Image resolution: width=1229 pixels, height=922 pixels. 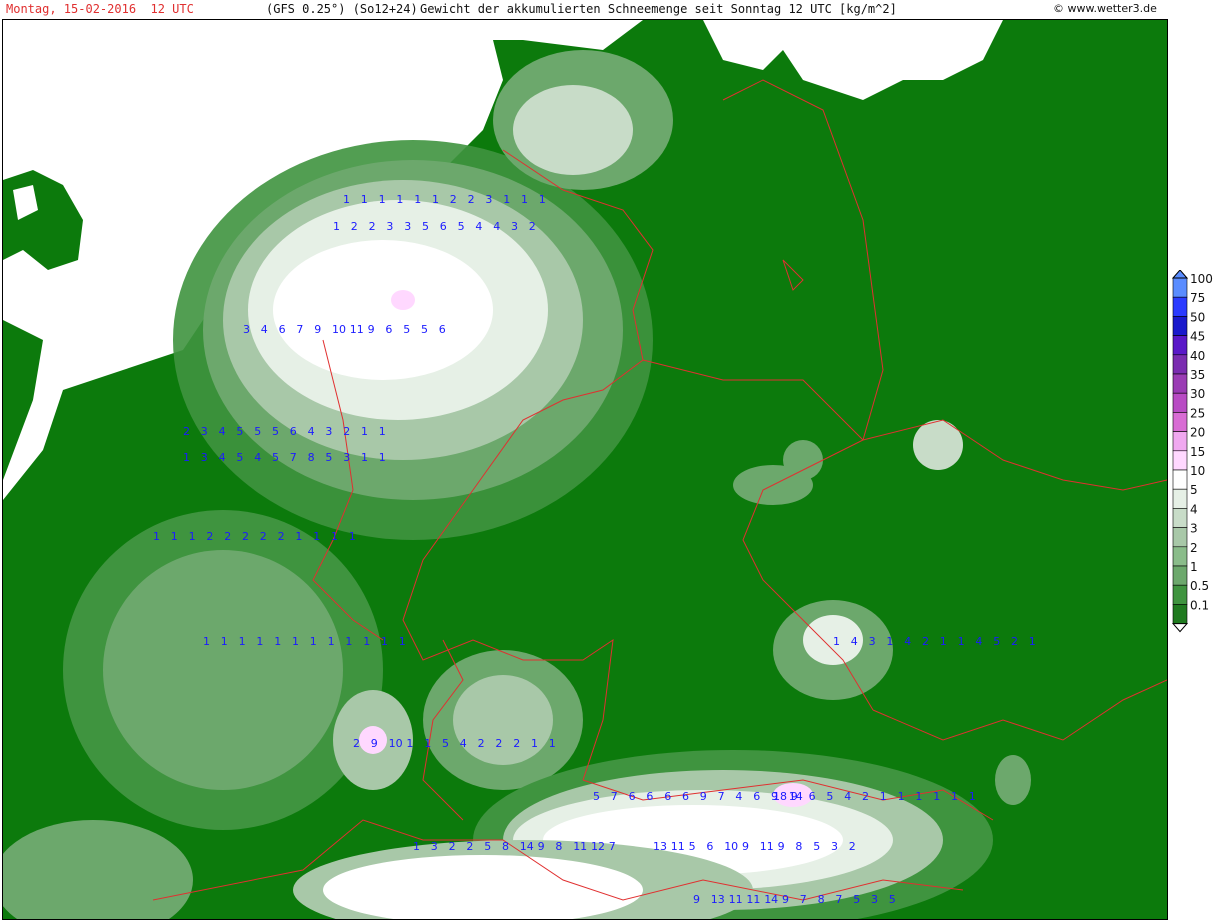 What do you see at coordinates (1197, 413) in the screenshot?
I see `legend-label: 25` at bounding box center [1197, 413].